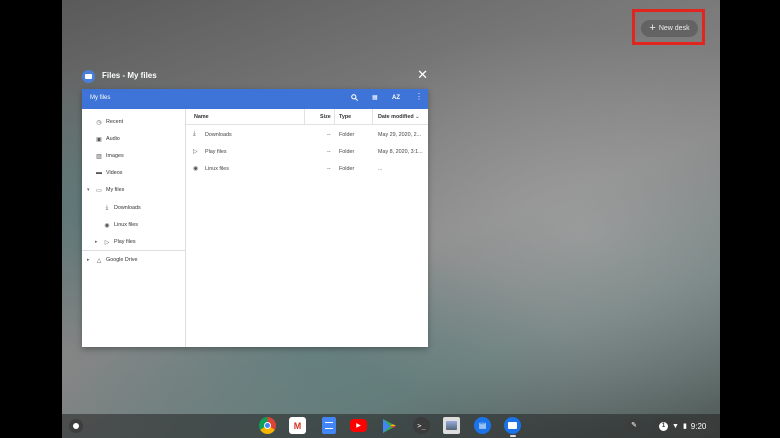 The image size is (780, 438). Describe the element at coordinates (358, 425) in the screenshot. I see `youtube-app-icon: ▶` at that location.